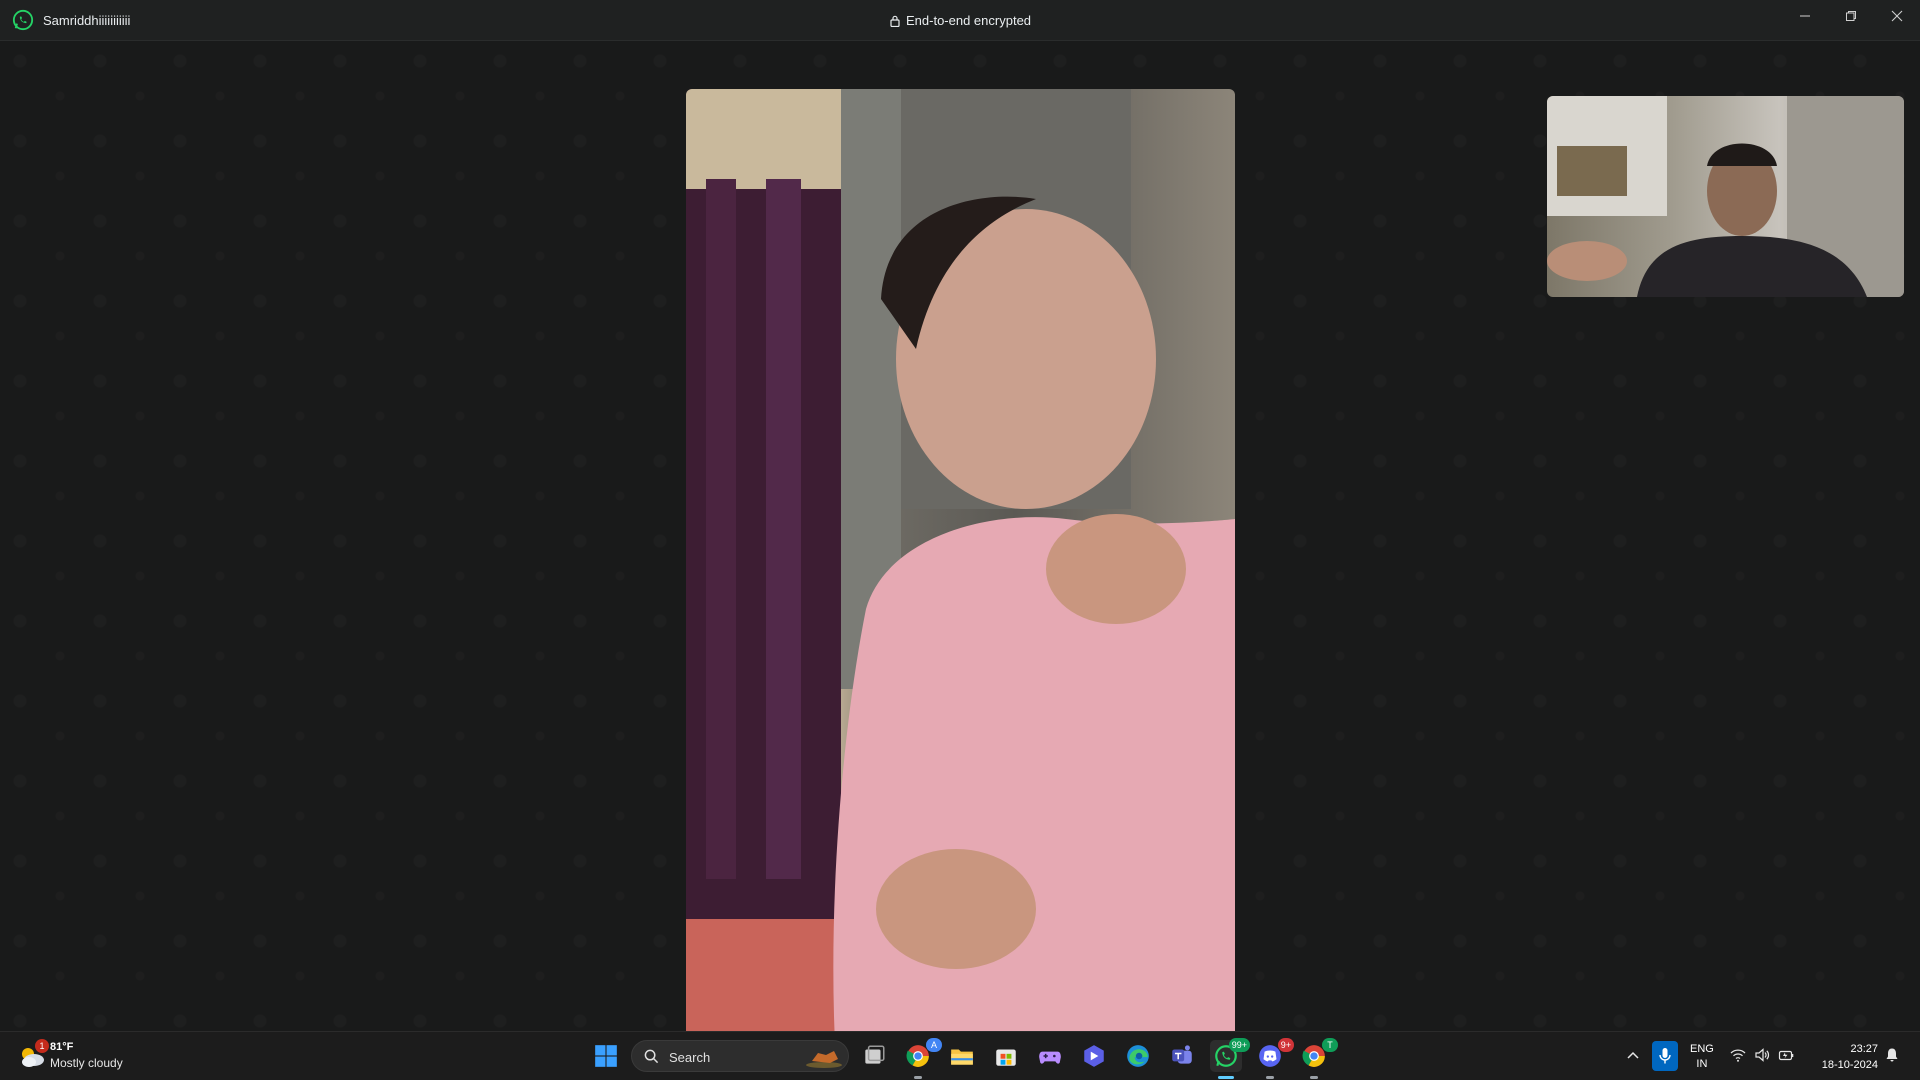 The width and height of the screenshot is (1920, 1080). What do you see at coordinates (86, 1063) in the screenshot?
I see `weather-description: Mostly cloudy` at bounding box center [86, 1063].